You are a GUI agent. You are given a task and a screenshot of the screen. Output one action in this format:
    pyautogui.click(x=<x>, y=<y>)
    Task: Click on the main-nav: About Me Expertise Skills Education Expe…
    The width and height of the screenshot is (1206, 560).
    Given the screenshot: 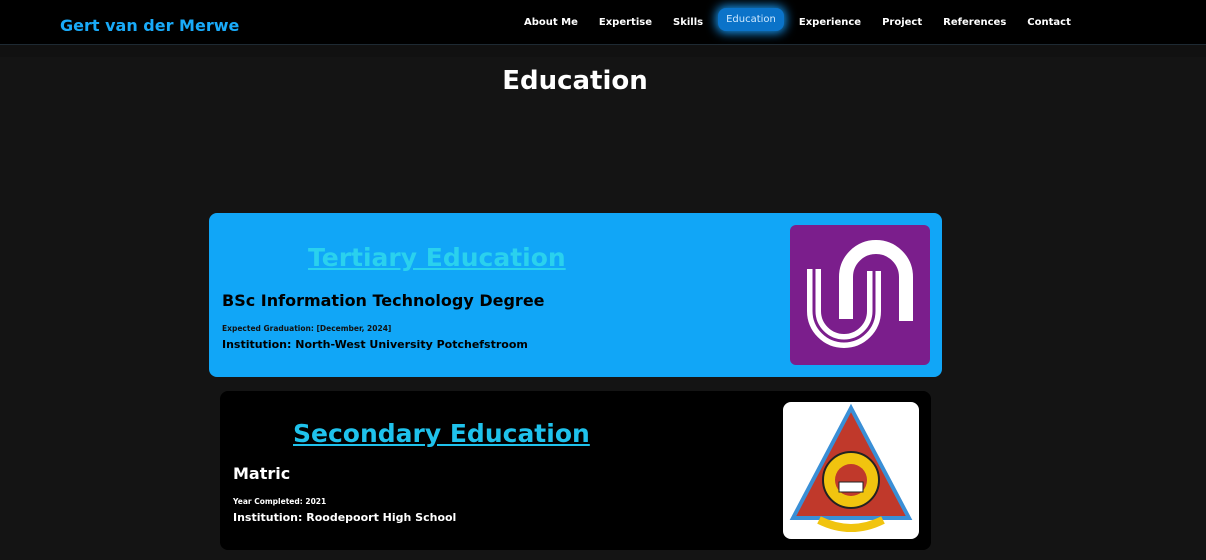 What is the action you would take?
    pyautogui.click(x=808, y=19)
    